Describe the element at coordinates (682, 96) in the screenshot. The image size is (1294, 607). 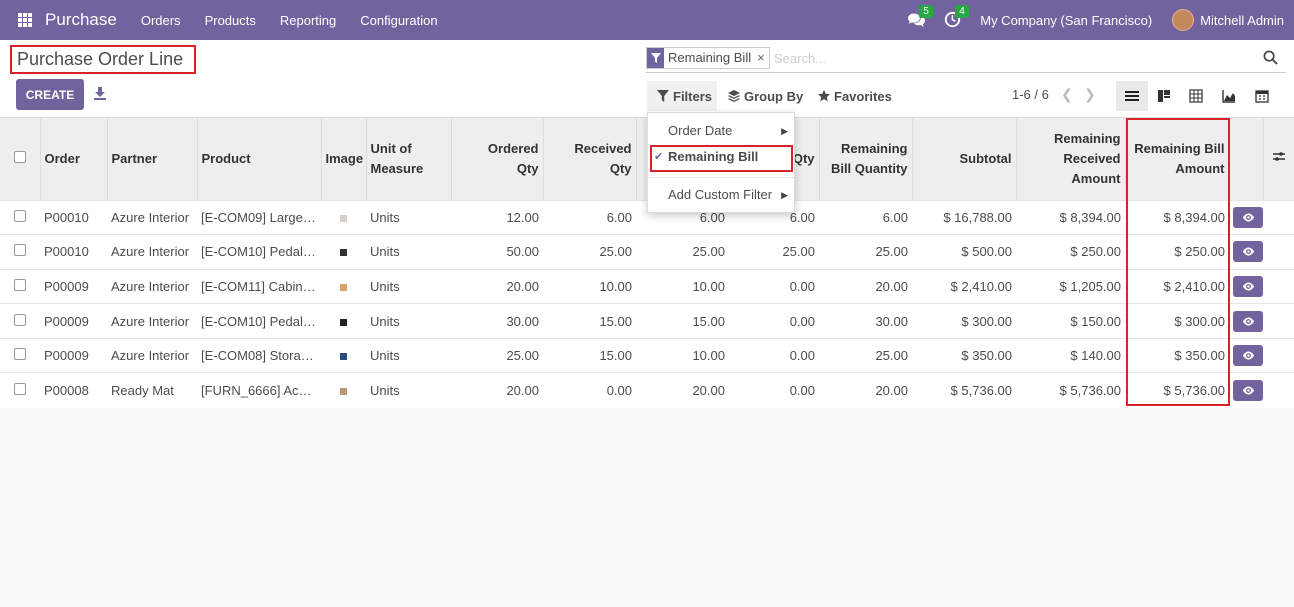
I see `filters-toggle: Filters` at that location.